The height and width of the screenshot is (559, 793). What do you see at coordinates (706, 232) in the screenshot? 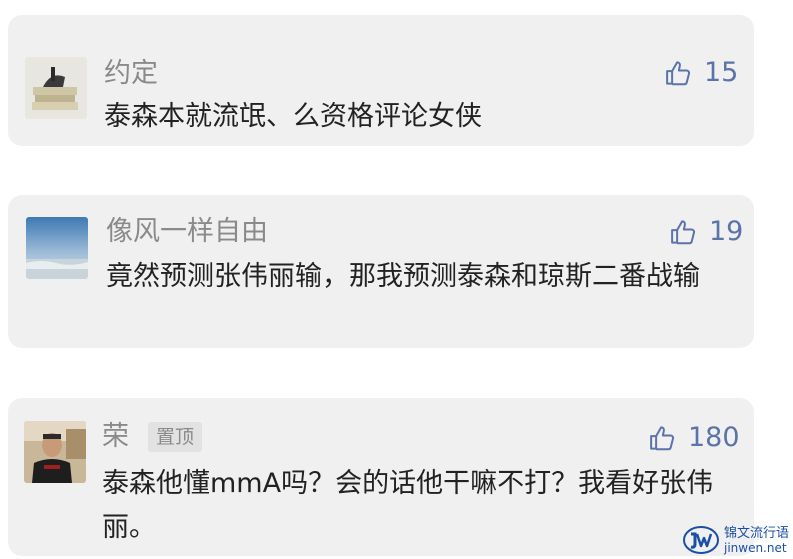
I see `like-button: 19` at bounding box center [706, 232].